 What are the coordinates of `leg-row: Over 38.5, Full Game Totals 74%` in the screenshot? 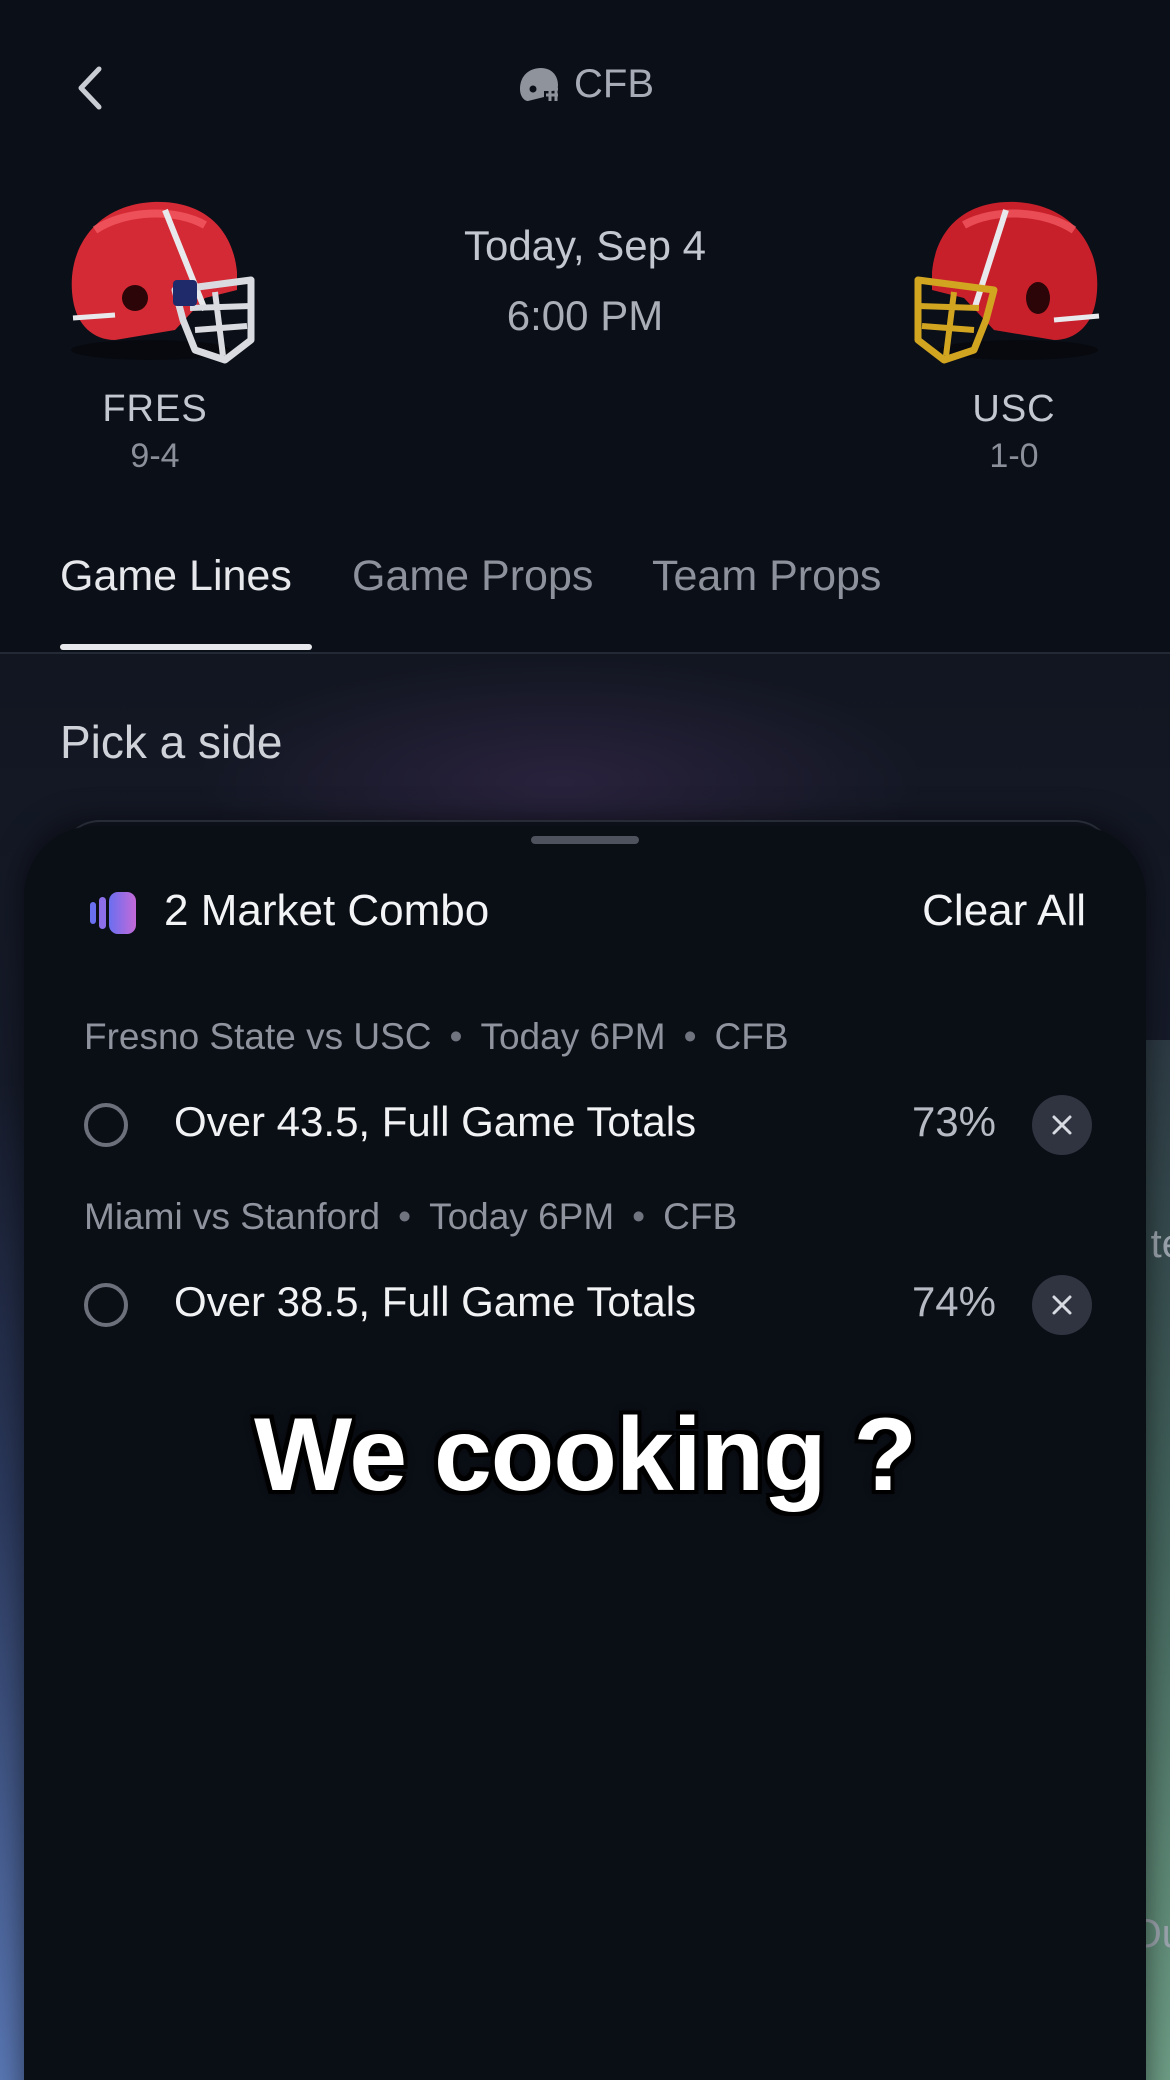 It's located at (588, 1307).